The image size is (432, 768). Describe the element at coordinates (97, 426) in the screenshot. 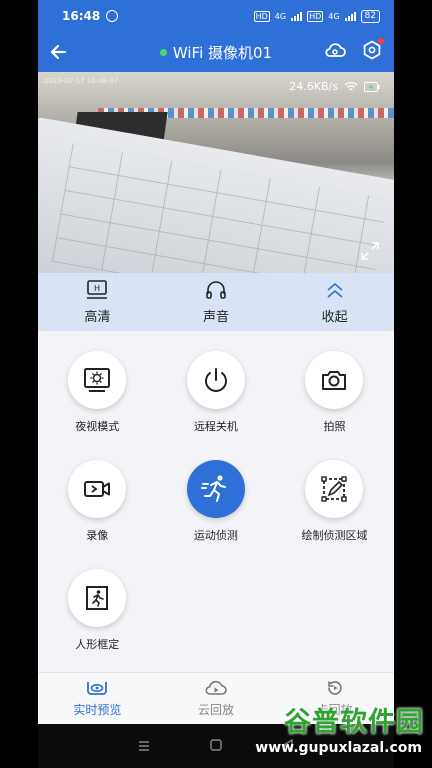

I see `night-vision-label: 夜视模式` at that location.